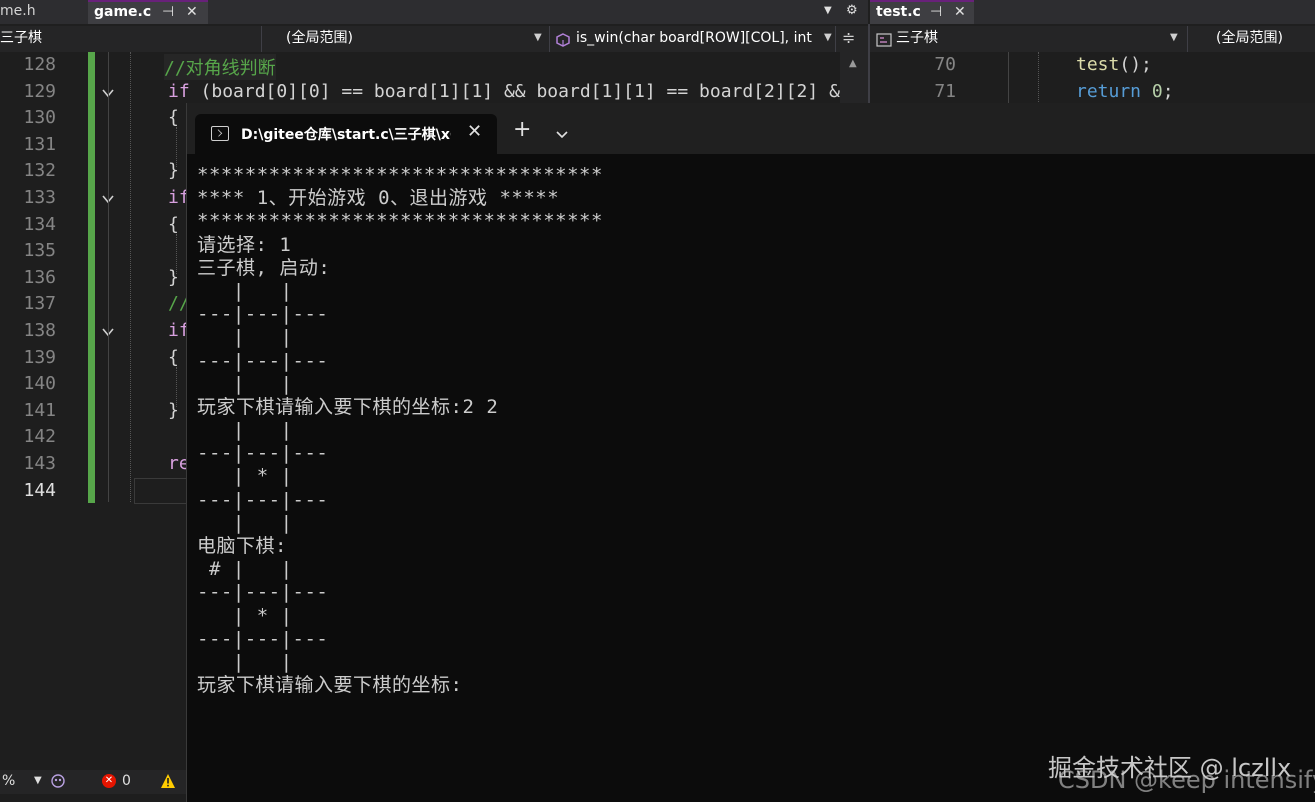  I want to click on terminal-title-bar: D:\gitee仓库\start.c\三子棋\x6 ✕ +, so click(751, 128).